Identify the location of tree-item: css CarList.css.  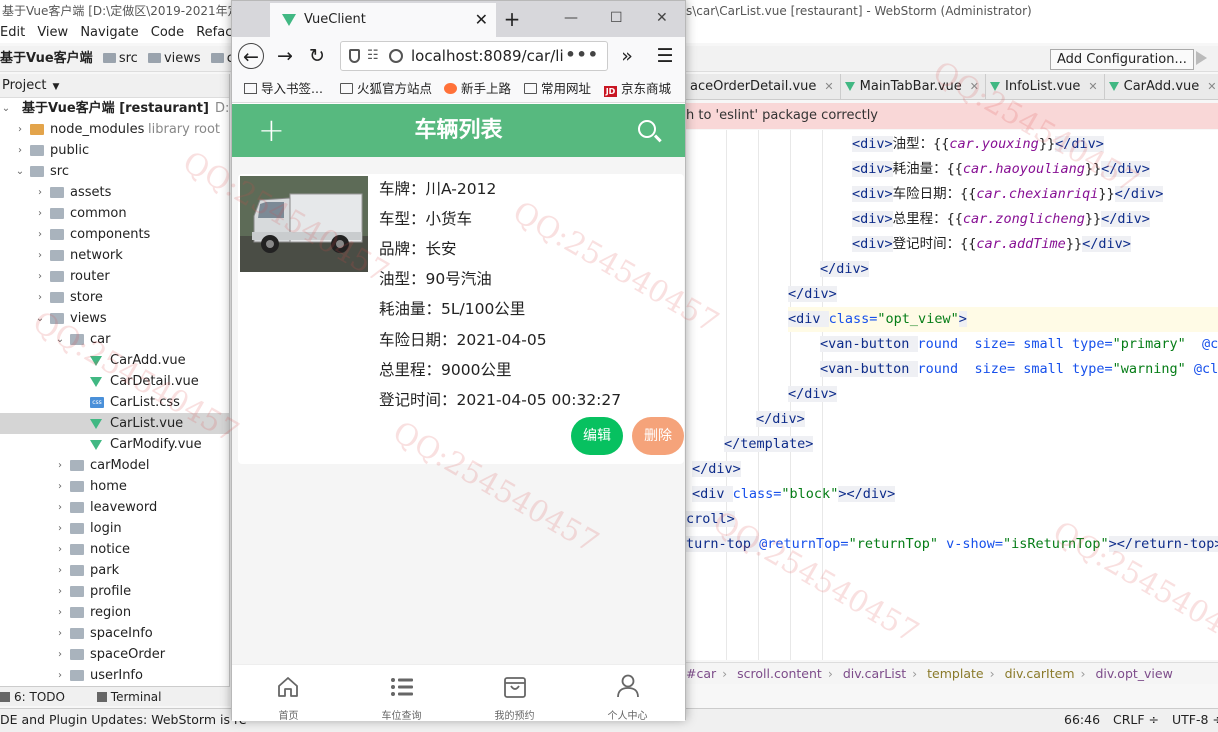
(114, 402).